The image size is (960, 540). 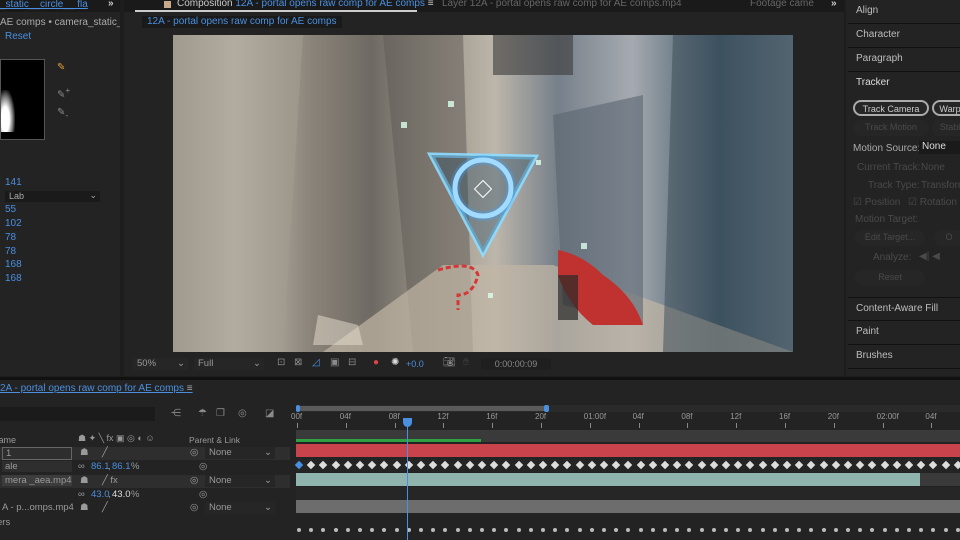 I want to click on hide-shy-layers-icon: ☂, so click(x=202, y=413).